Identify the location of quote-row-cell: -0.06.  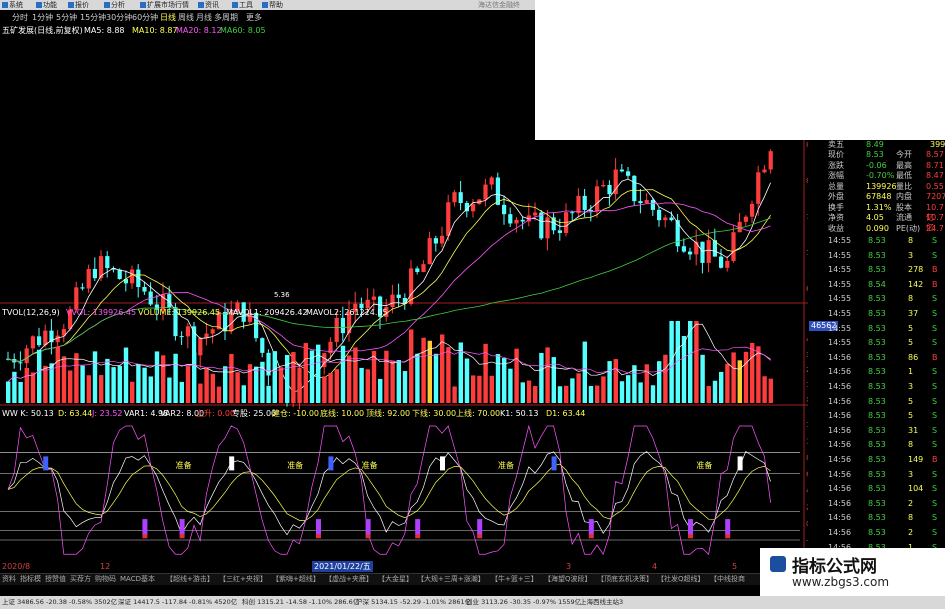
(876, 165).